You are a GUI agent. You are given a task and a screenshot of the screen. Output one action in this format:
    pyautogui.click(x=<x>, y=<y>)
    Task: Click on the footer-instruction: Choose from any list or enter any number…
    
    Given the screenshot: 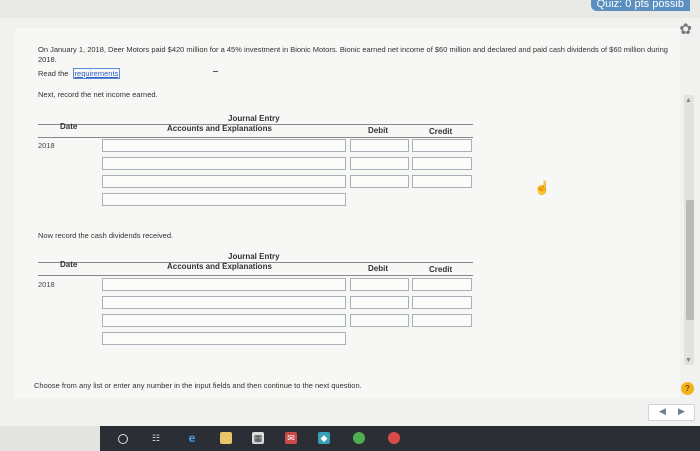 What is the action you would take?
    pyautogui.click(x=198, y=385)
    